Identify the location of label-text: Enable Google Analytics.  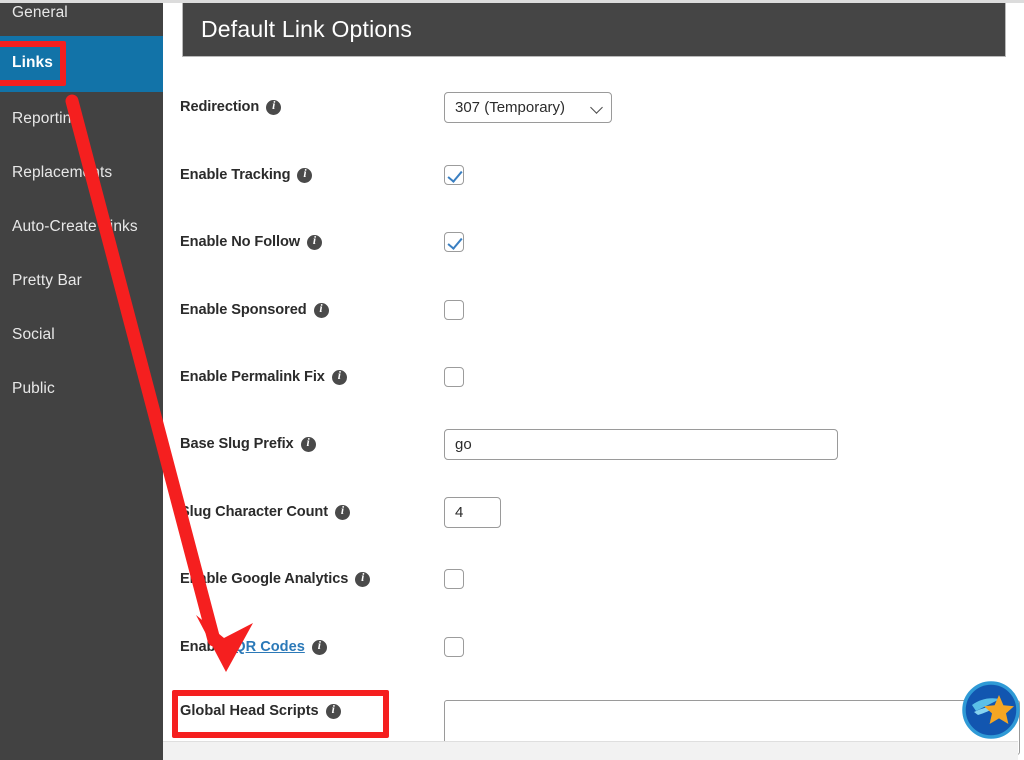
(264, 579).